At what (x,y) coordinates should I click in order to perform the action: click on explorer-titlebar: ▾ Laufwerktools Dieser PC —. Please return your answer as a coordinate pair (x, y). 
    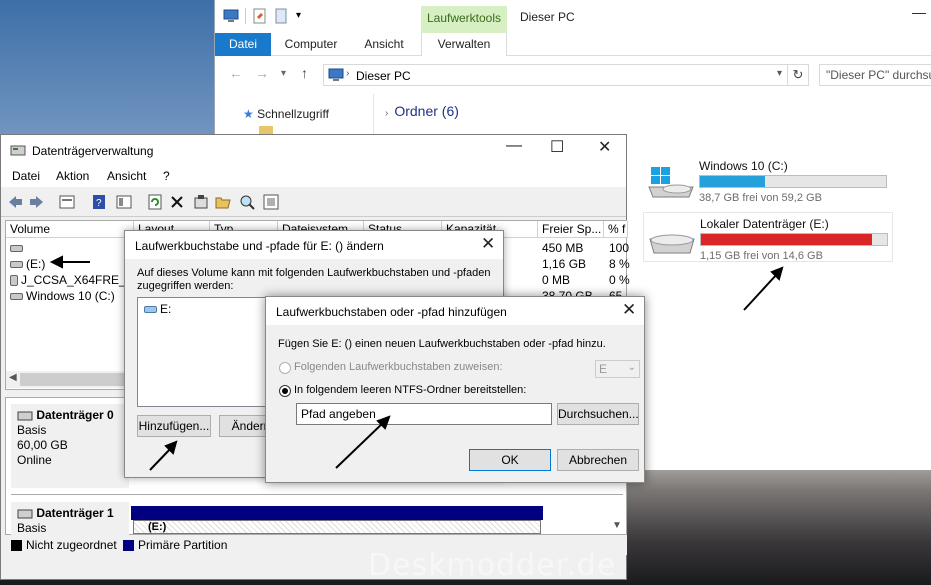
    Looking at the image, I should click on (573, 16).